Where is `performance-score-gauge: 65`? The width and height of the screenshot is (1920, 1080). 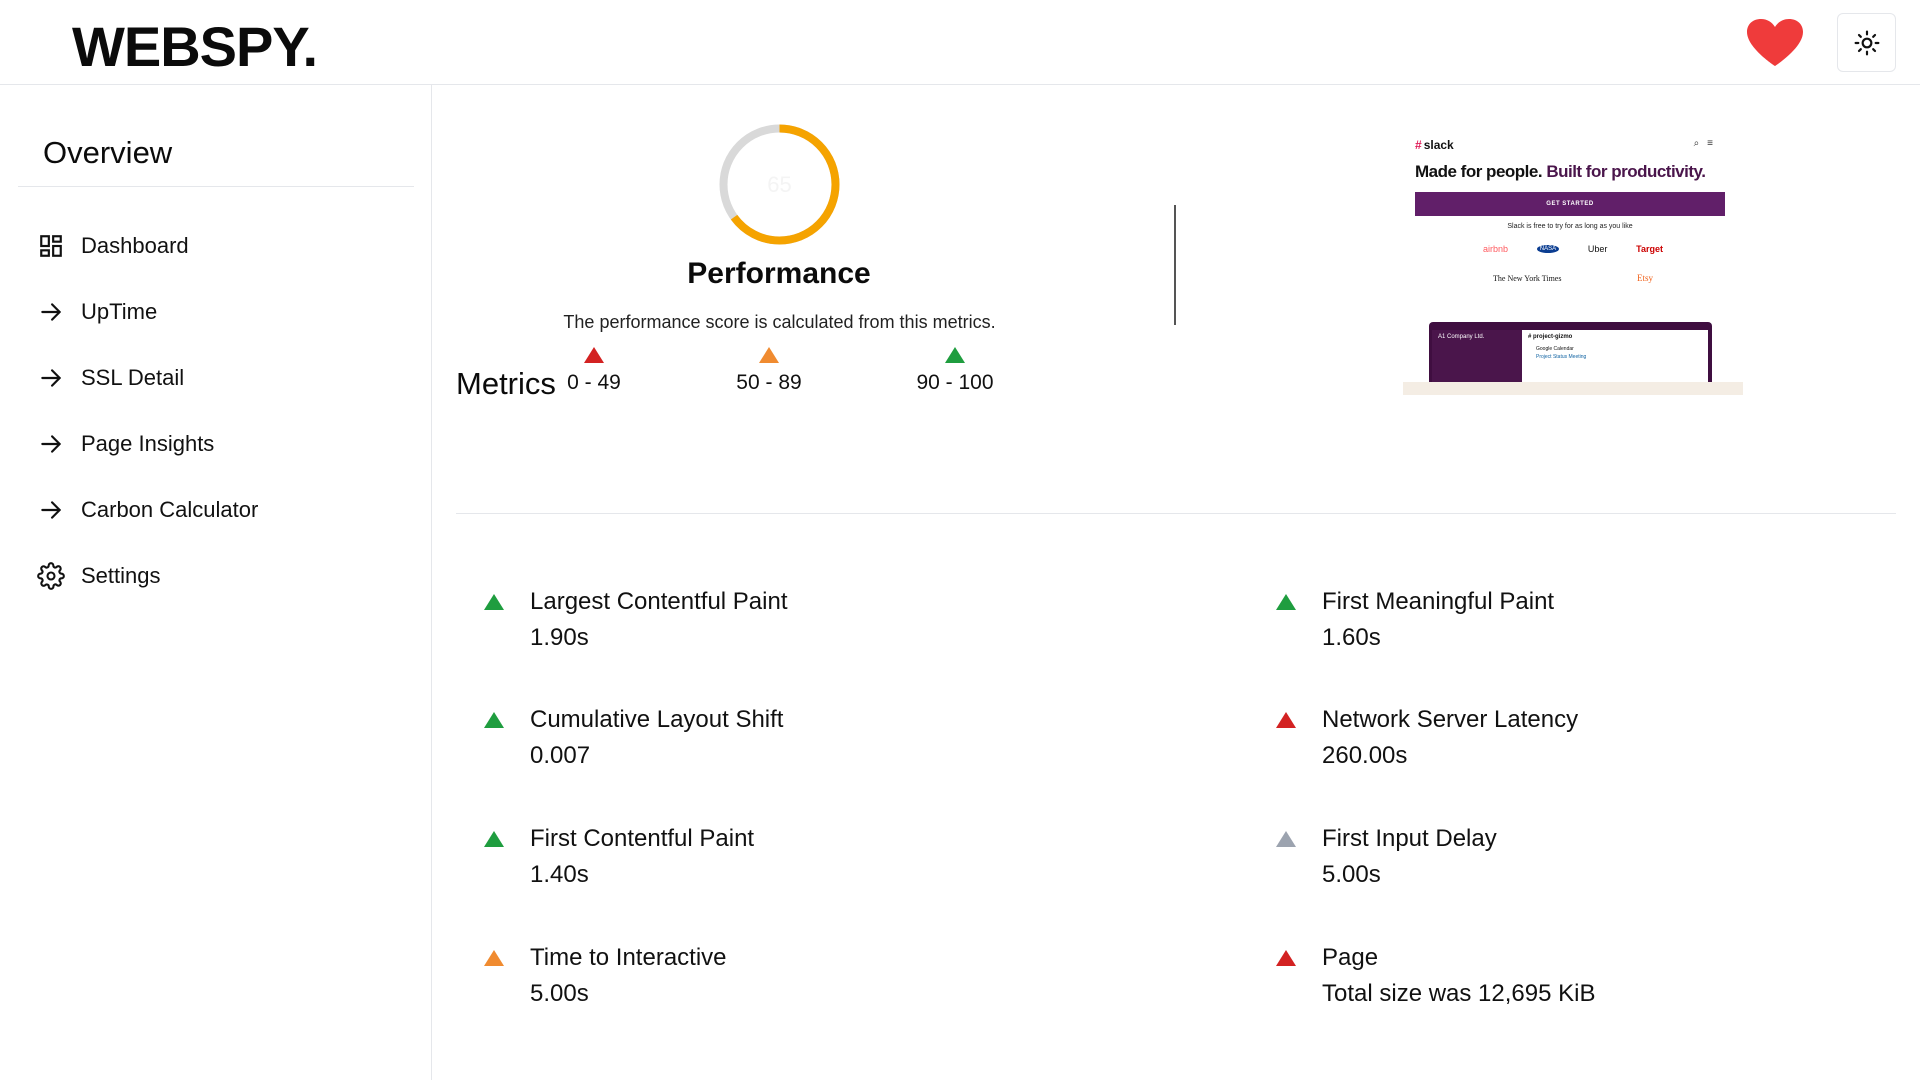 performance-score-gauge: 65 is located at coordinates (779, 184).